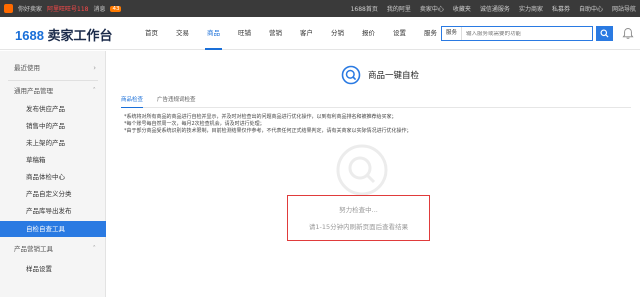 This screenshot has height=297, width=640. What do you see at coordinates (53, 109) in the screenshot?
I see `sidebar-item-publish: 发布供应产品` at bounding box center [53, 109].